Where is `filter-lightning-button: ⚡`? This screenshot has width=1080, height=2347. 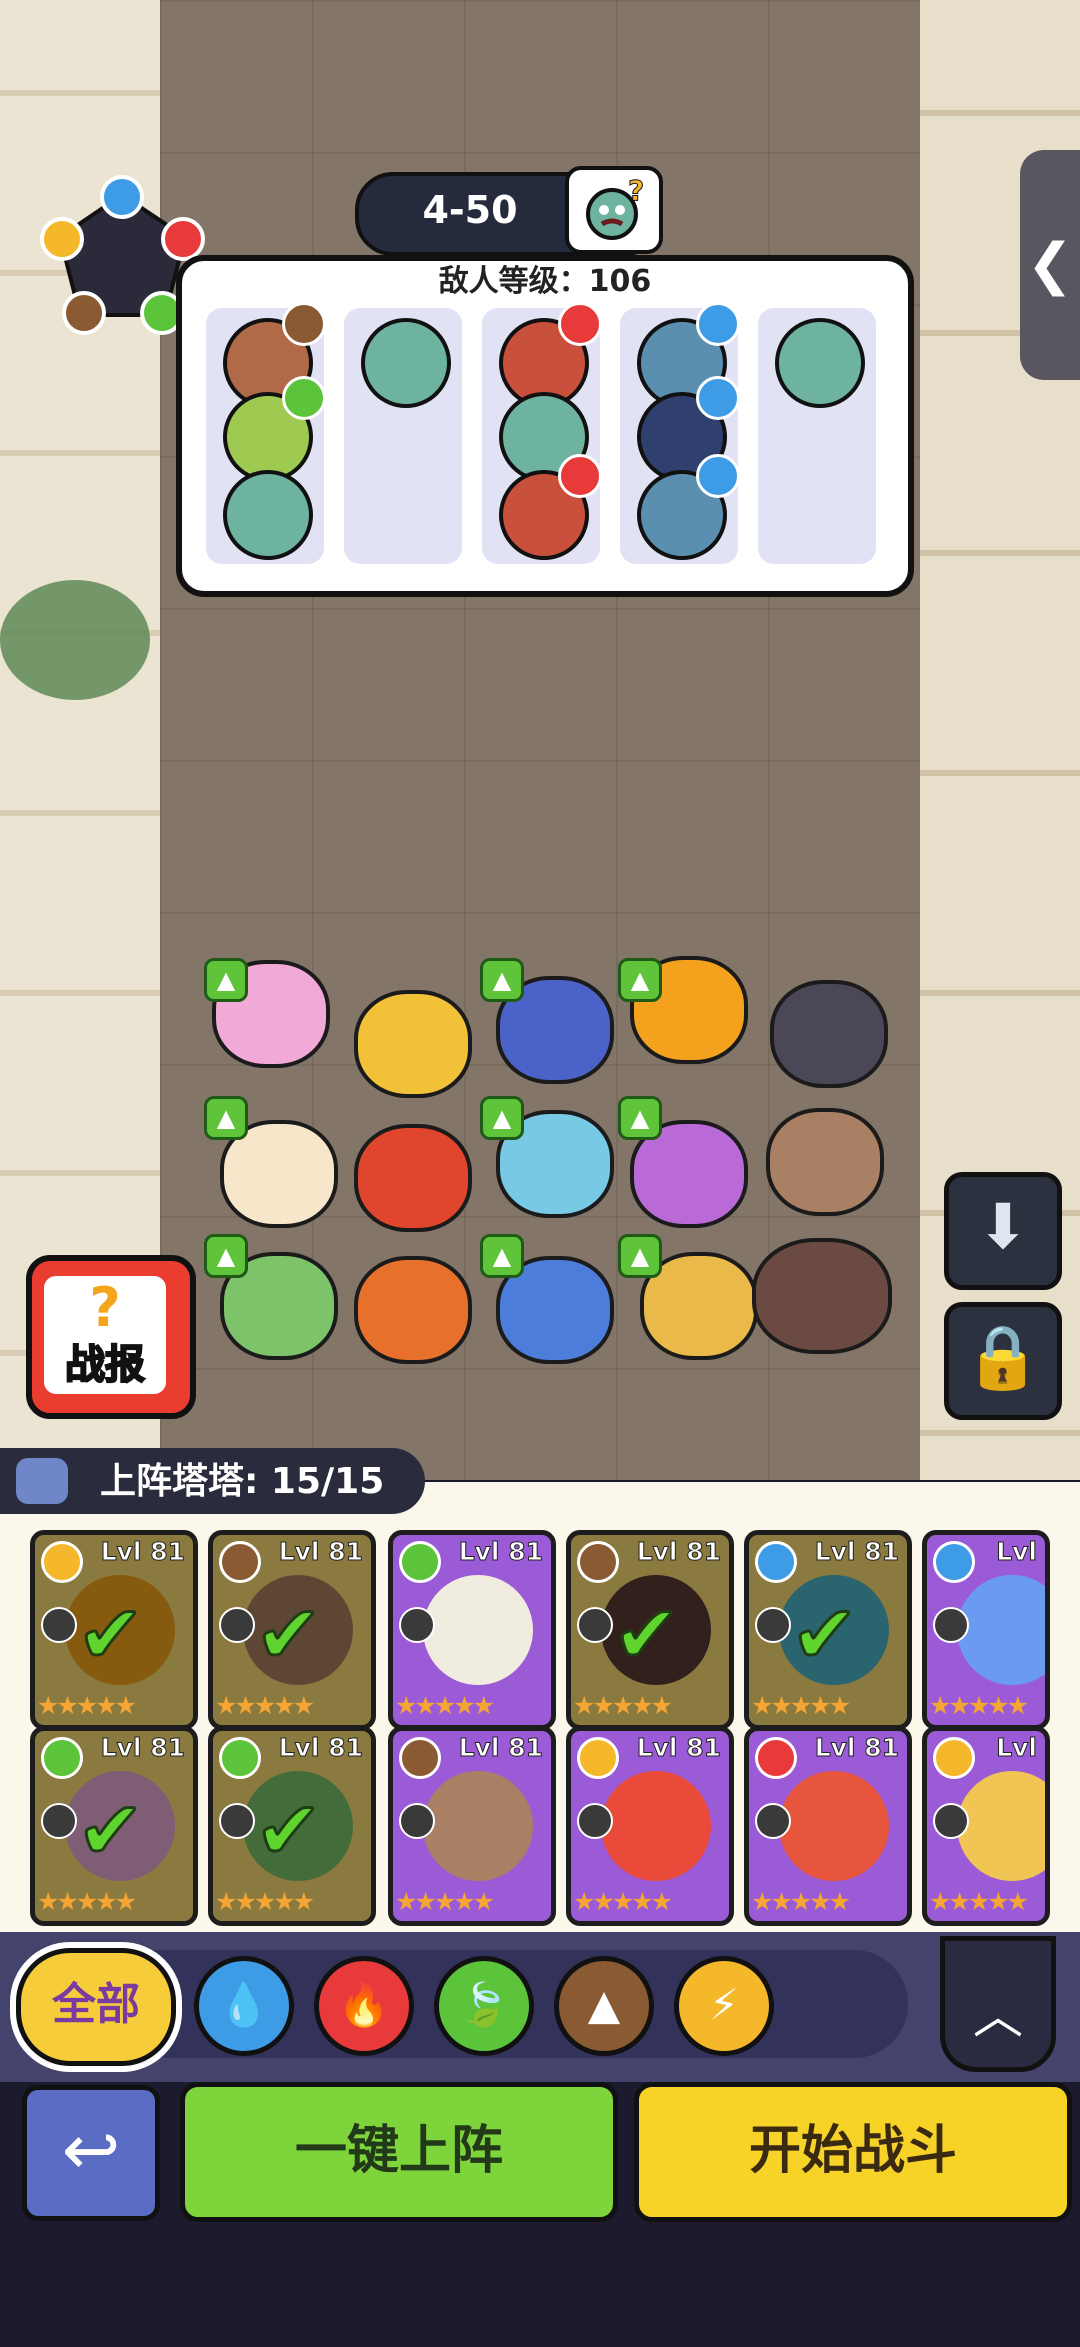 filter-lightning-button: ⚡ is located at coordinates (724, 2006).